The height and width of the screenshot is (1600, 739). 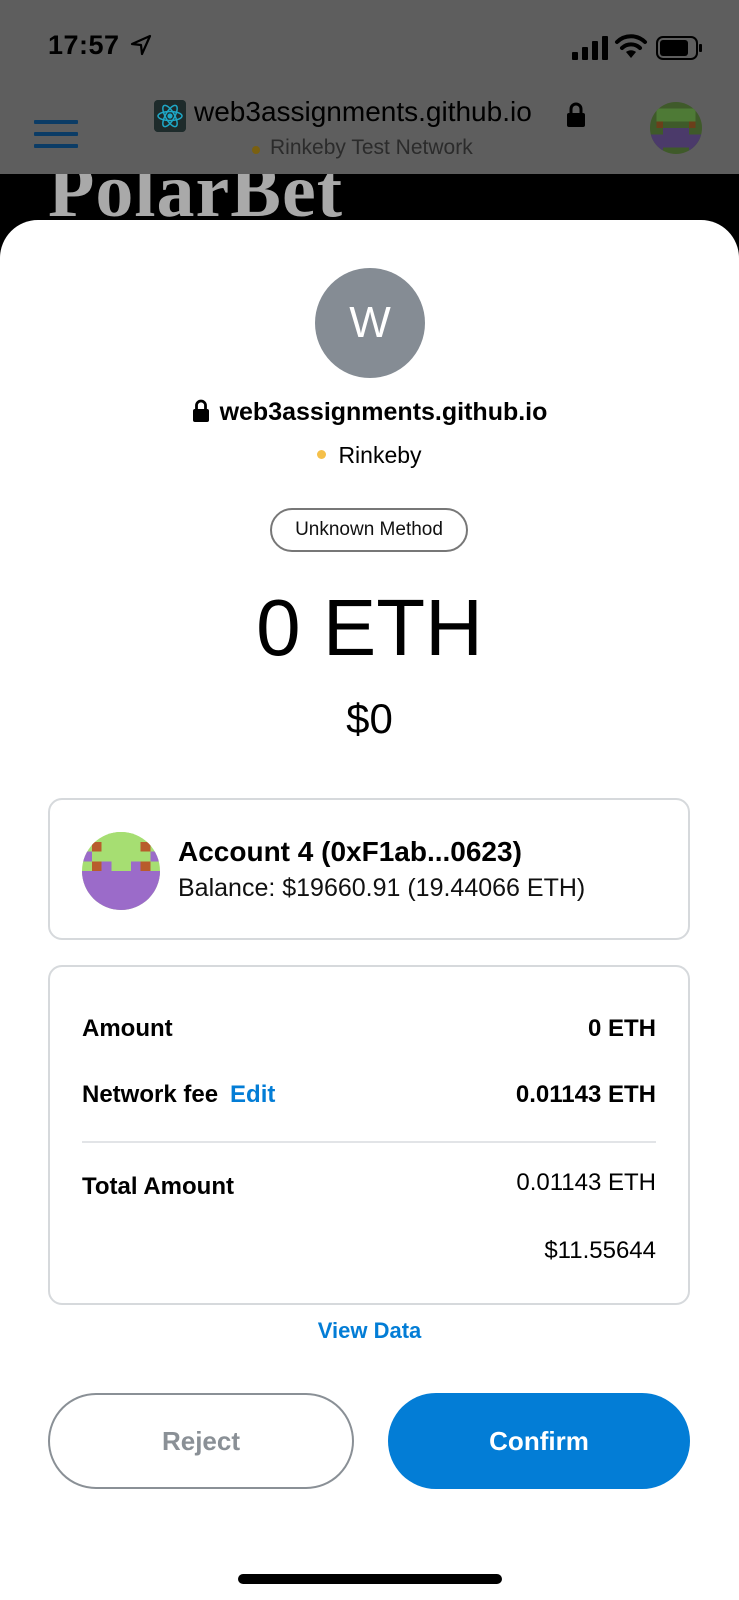 What do you see at coordinates (369, 718) in the screenshot?
I see `amount-fiat: $0` at bounding box center [369, 718].